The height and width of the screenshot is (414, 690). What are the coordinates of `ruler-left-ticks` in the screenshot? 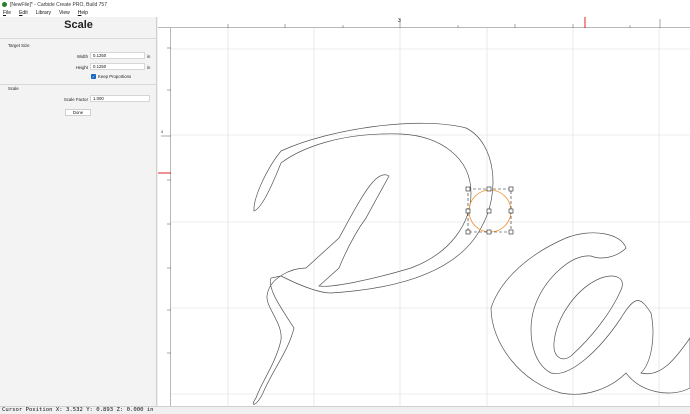 It's located at (164, 200).